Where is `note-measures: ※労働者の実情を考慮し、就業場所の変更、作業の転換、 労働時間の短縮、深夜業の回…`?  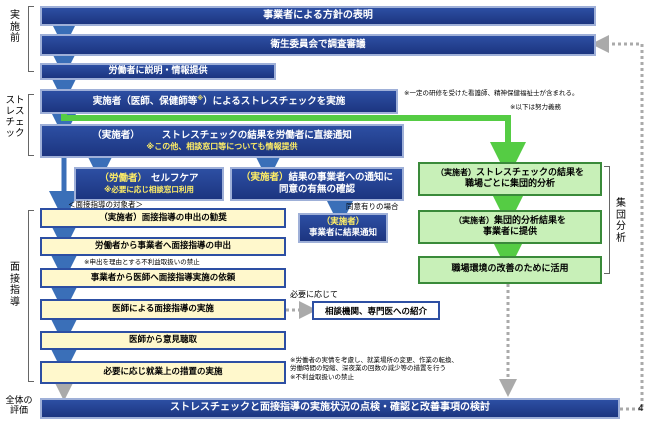 note-measures: ※労働者の実情を考慮し、就業場所の変更、作業の転換、 労働時間の短縮、深夜業の回… is located at coordinates (374, 368).